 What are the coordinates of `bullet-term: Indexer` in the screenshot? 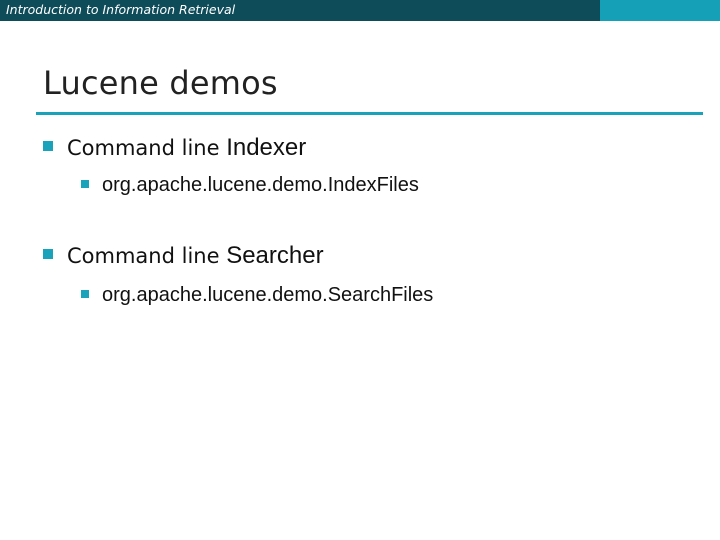 It's located at (266, 147).